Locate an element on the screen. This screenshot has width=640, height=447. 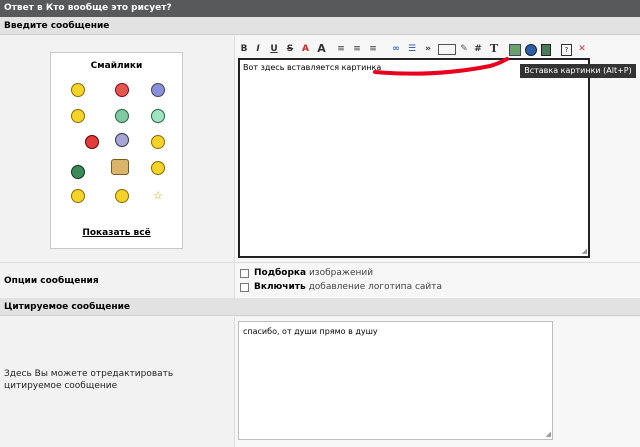
insert-image-tooltip: Вставка картинки (Alt+P) is located at coordinates (578, 71).